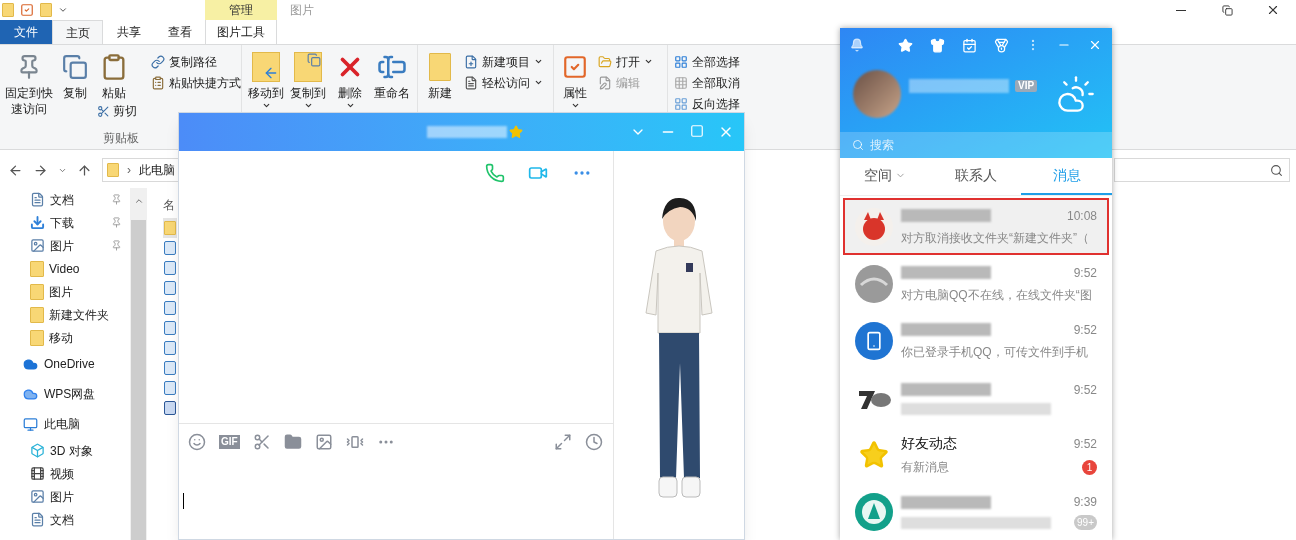 The width and height of the screenshot is (1296, 540). Describe the element at coordinates (138, 380) in the screenshot. I see `scroll-thumb` at that location.